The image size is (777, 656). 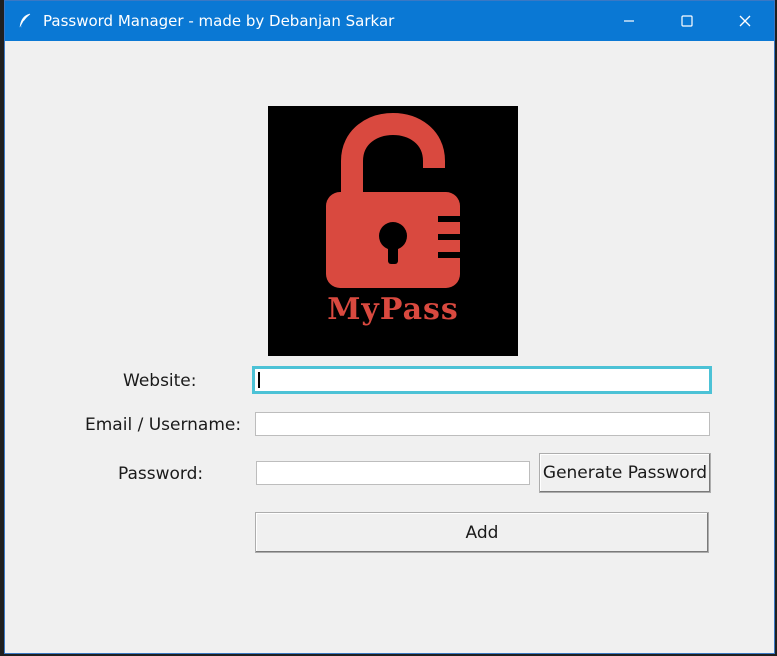 What do you see at coordinates (393, 473) in the screenshot?
I see `password-input` at bounding box center [393, 473].